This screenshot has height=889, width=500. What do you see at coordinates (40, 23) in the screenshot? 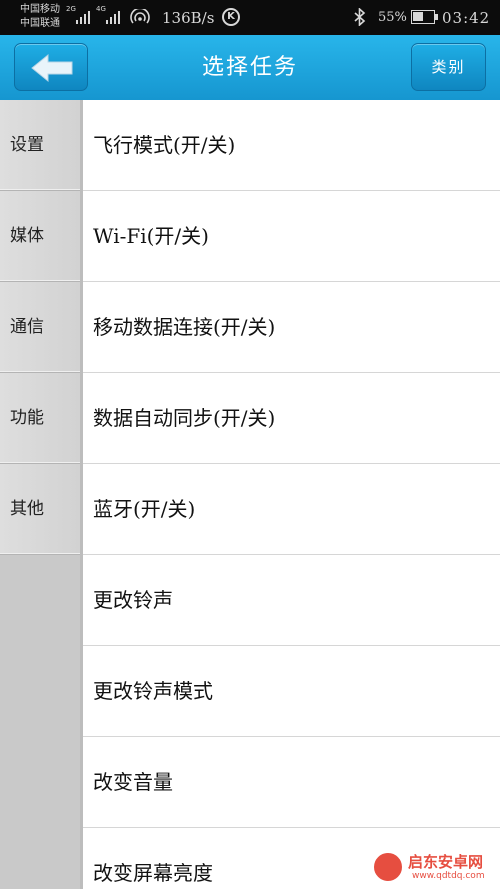
I see `carrier-2: 中国联通` at bounding box center [40, 23].